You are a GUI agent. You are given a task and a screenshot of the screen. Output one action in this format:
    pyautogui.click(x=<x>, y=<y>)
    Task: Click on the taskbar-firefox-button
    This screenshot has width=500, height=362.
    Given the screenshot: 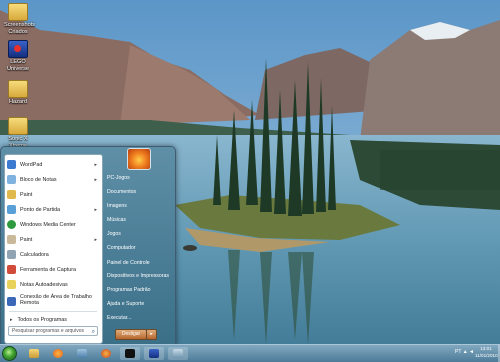 What is the action you would take?
    pyautogui.click(x=106, y=353)
    